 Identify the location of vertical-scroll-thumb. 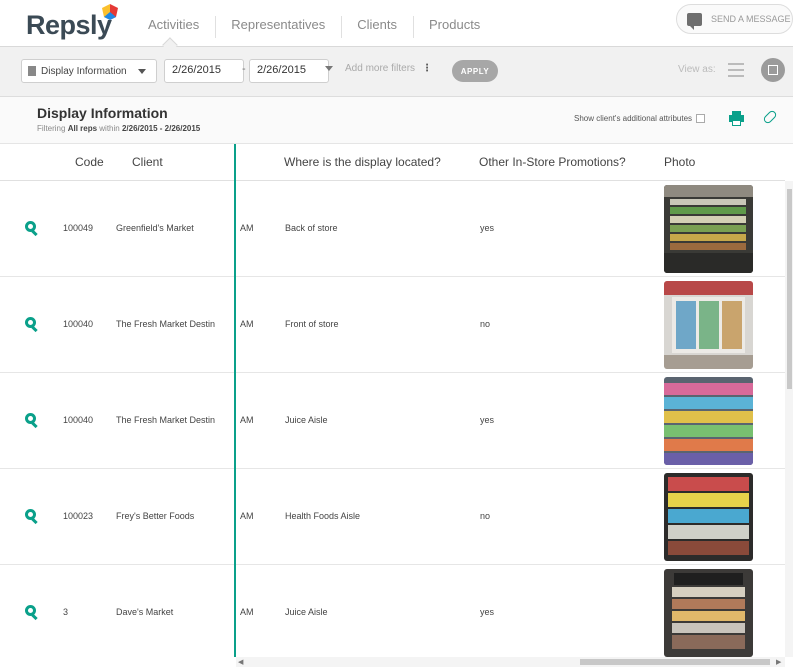
(789, 289).